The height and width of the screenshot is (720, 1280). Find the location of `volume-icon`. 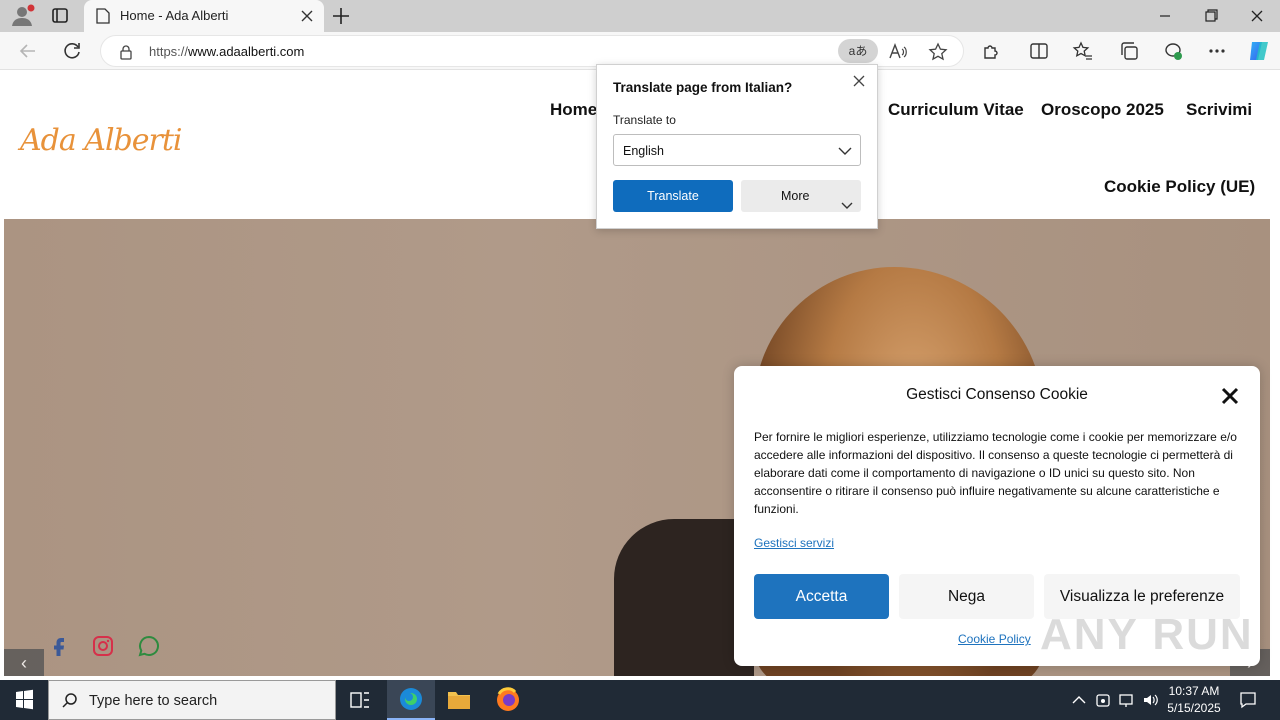

volume-icon is located at coordinates (1151, 700).